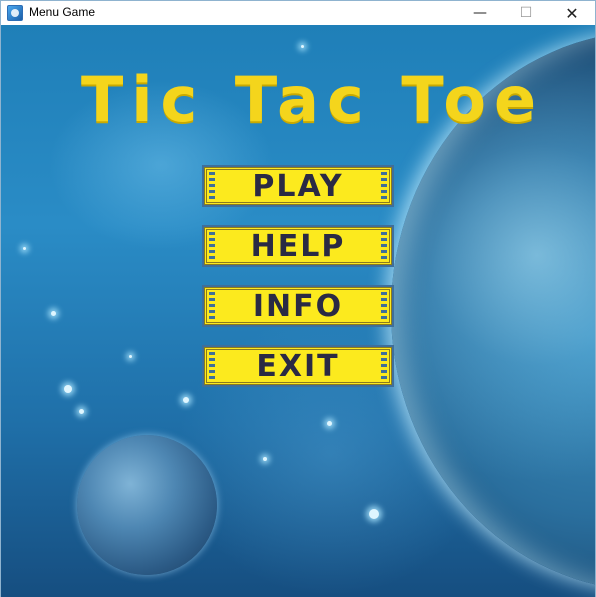 The height and width of the screenshot is (597, 596). I want to click on help-button: HELP, so click(298, 246).